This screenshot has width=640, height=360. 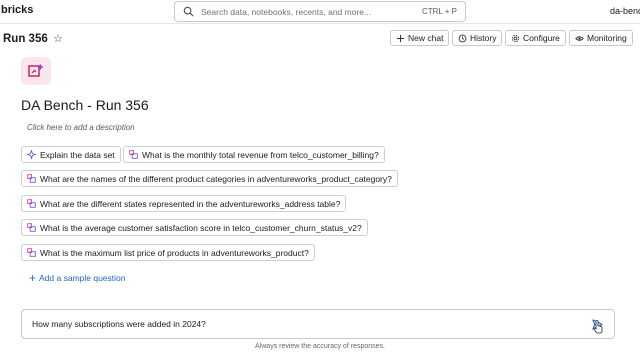 I want to click on space-avatar-icon, so click(x=36, y=71).